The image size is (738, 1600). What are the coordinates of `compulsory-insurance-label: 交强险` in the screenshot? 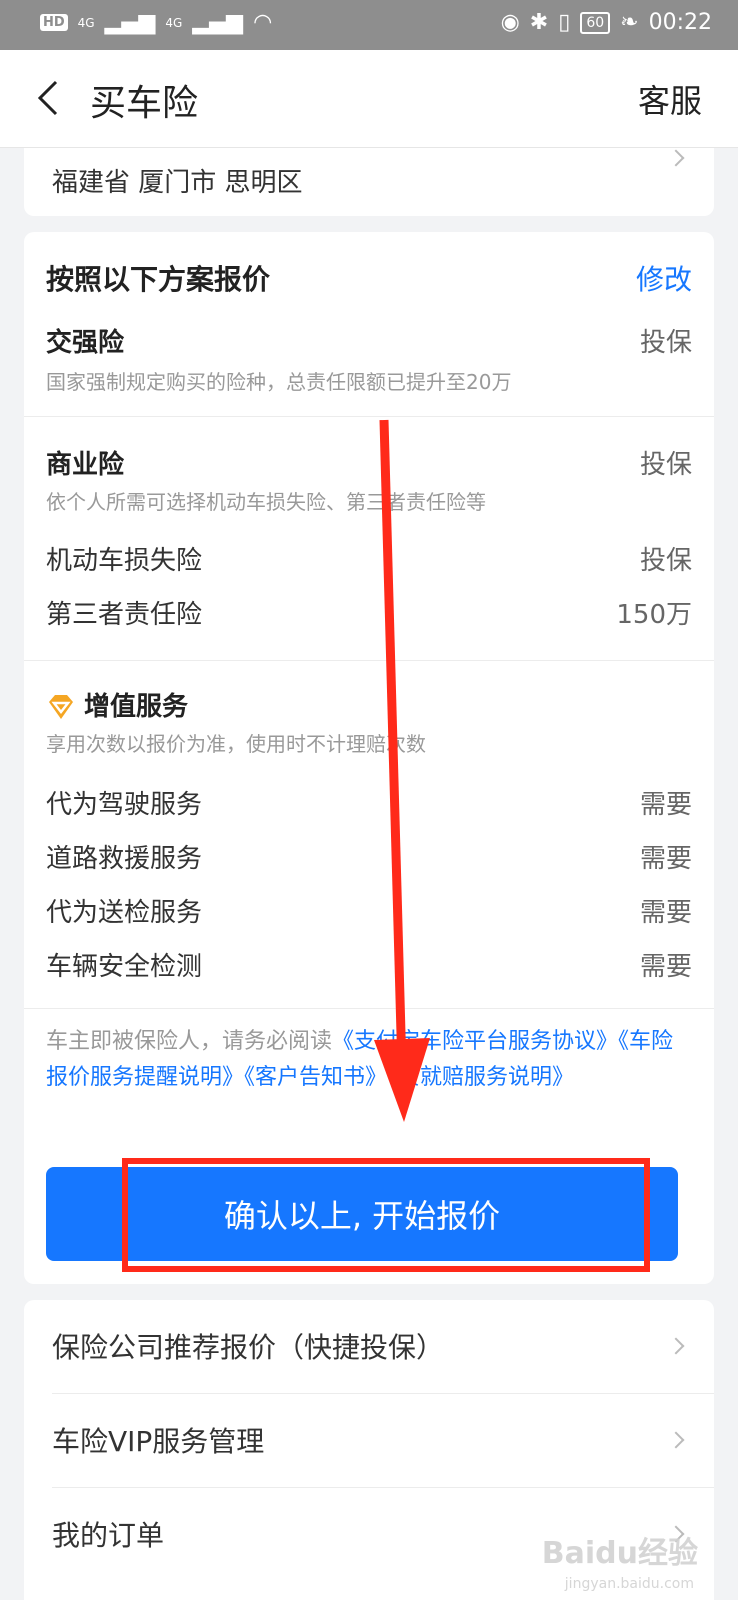 It's located at (85, 343).